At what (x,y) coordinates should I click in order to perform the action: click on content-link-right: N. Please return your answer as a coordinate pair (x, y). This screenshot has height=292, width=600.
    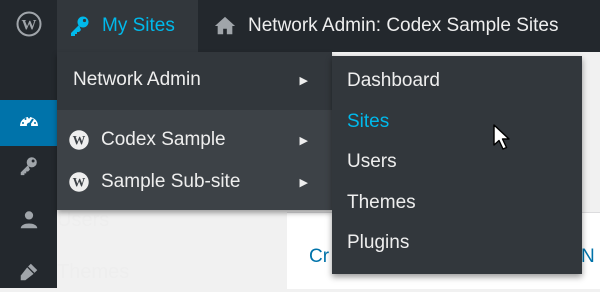
    Looking at the image, I should click on (588, 257).